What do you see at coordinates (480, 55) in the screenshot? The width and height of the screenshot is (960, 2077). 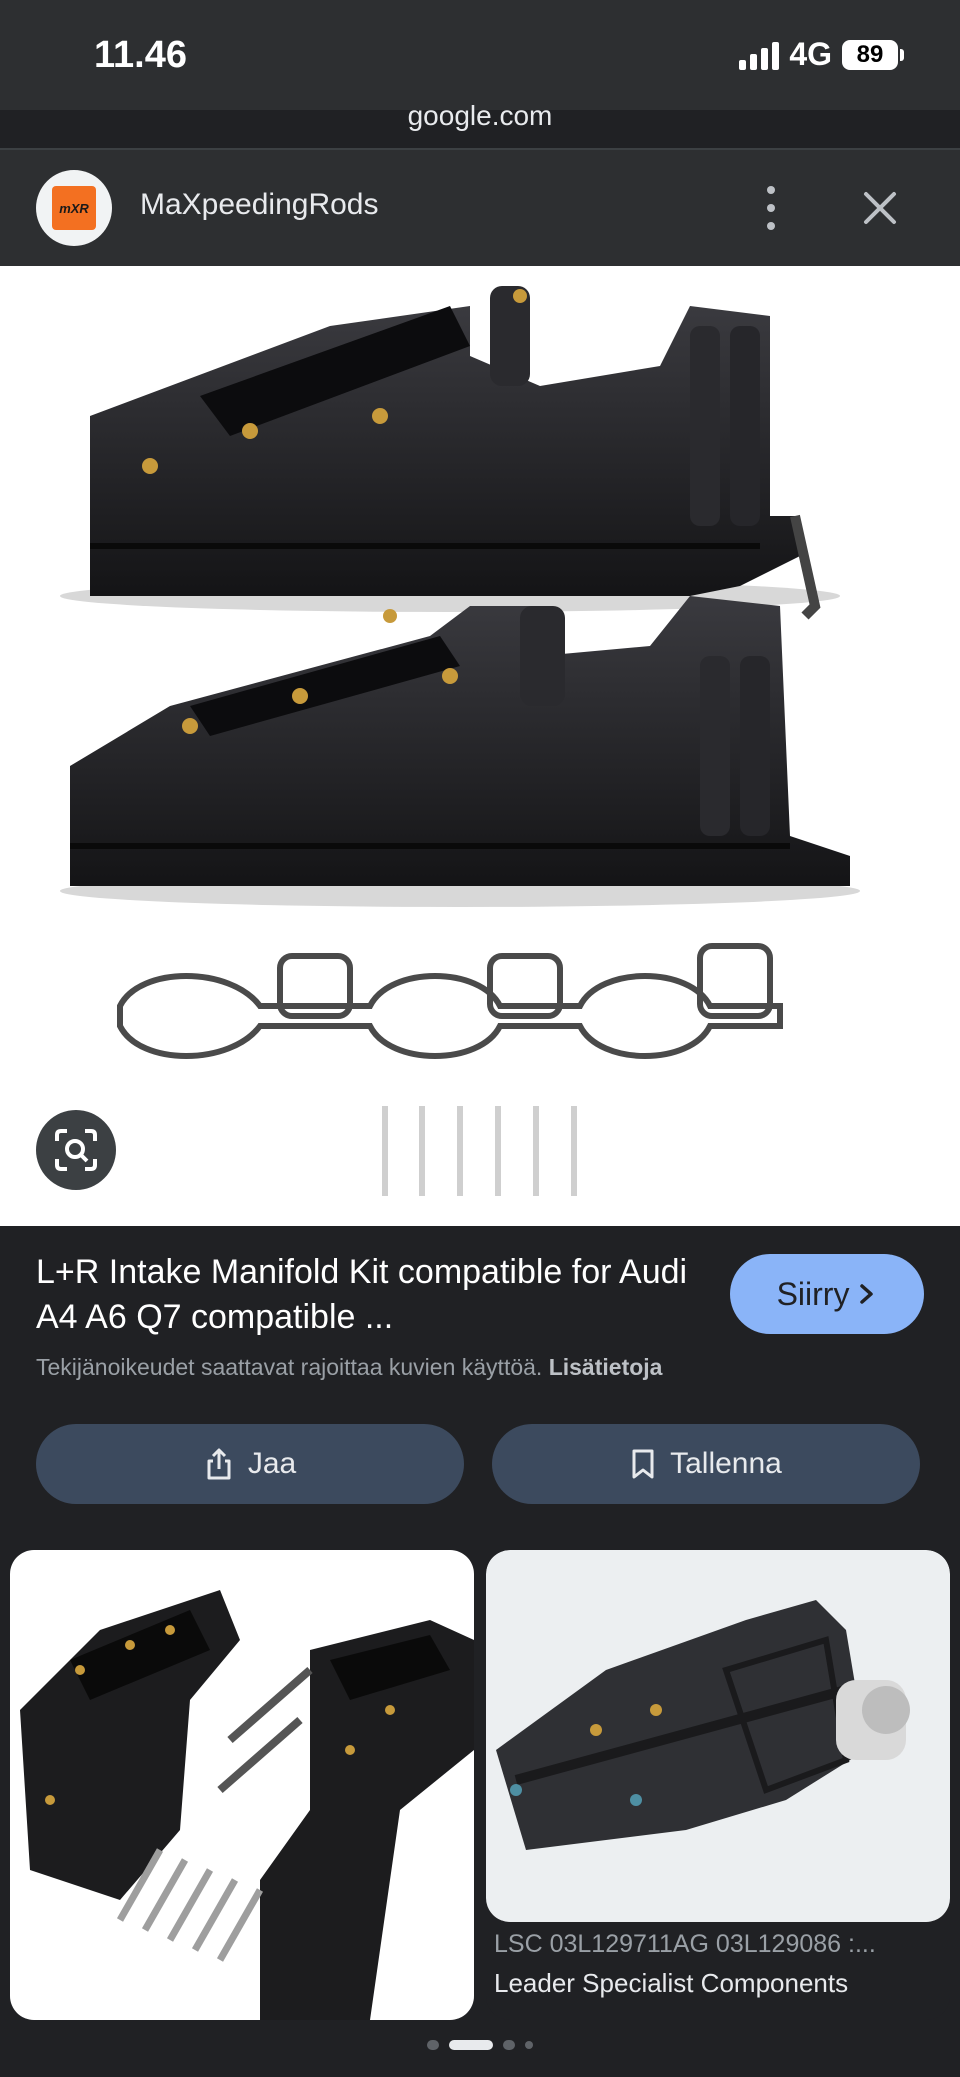 I see `status-bar: 11.46 4G 89` at bounding box center [480, 55].